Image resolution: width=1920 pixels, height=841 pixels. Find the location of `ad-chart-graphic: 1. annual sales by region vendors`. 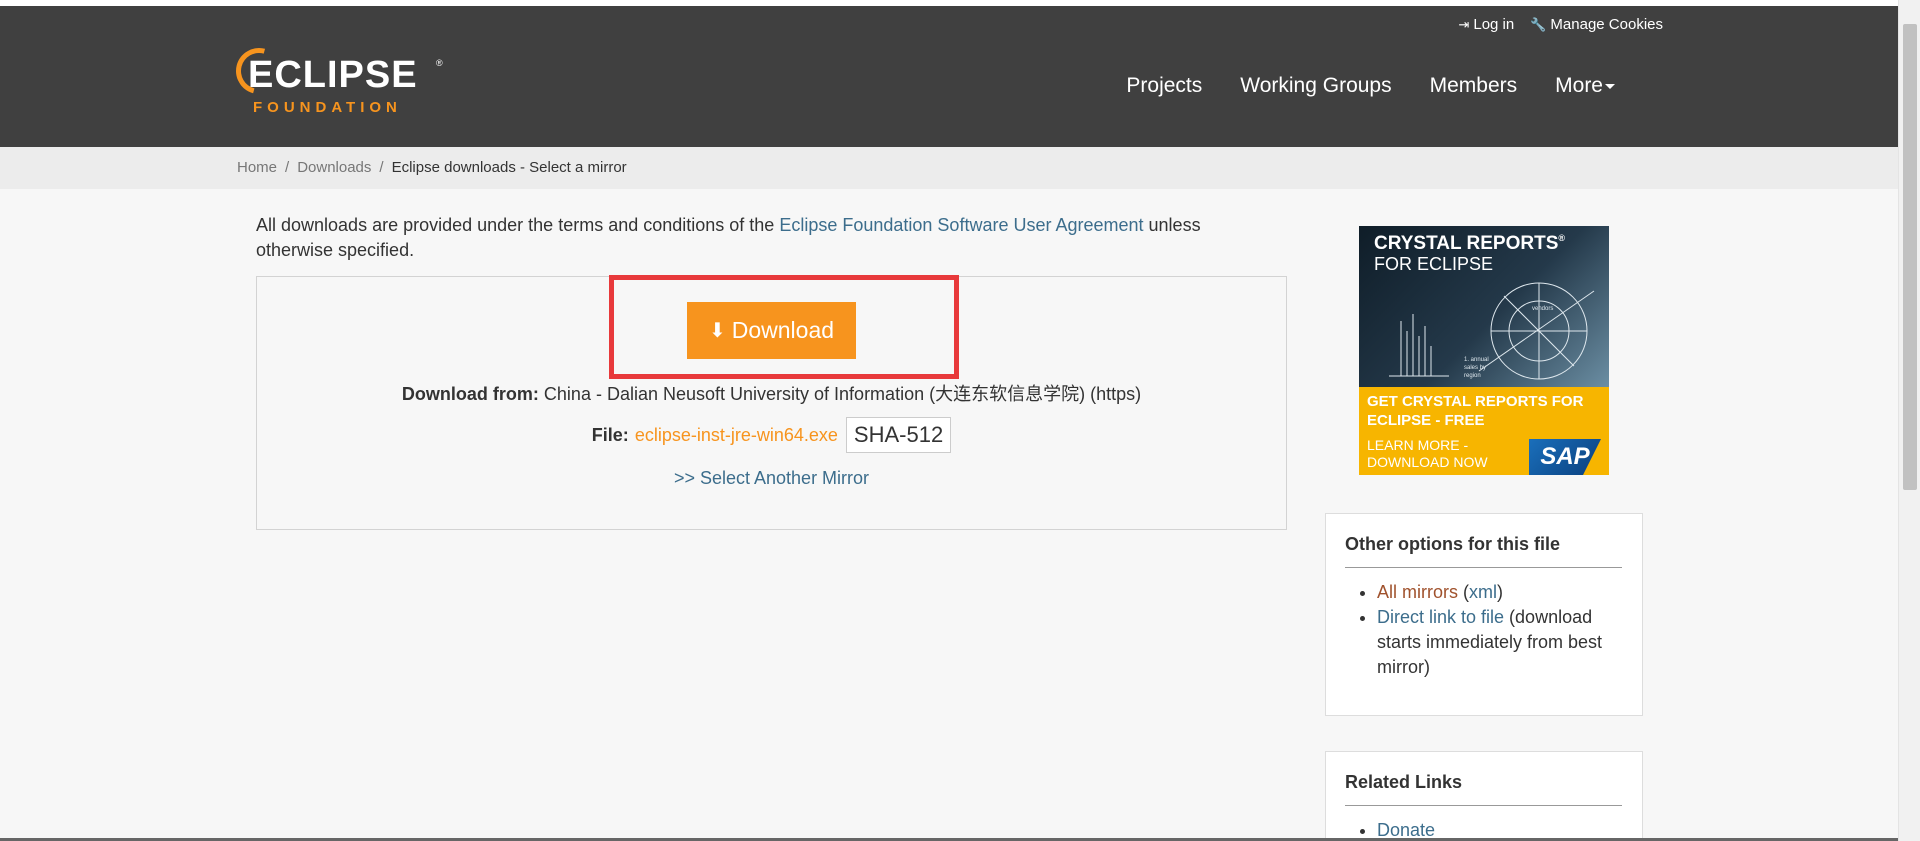

ad-chart-graphic: 1. annual sales by region vendors is located at coordinates (1492, 331).